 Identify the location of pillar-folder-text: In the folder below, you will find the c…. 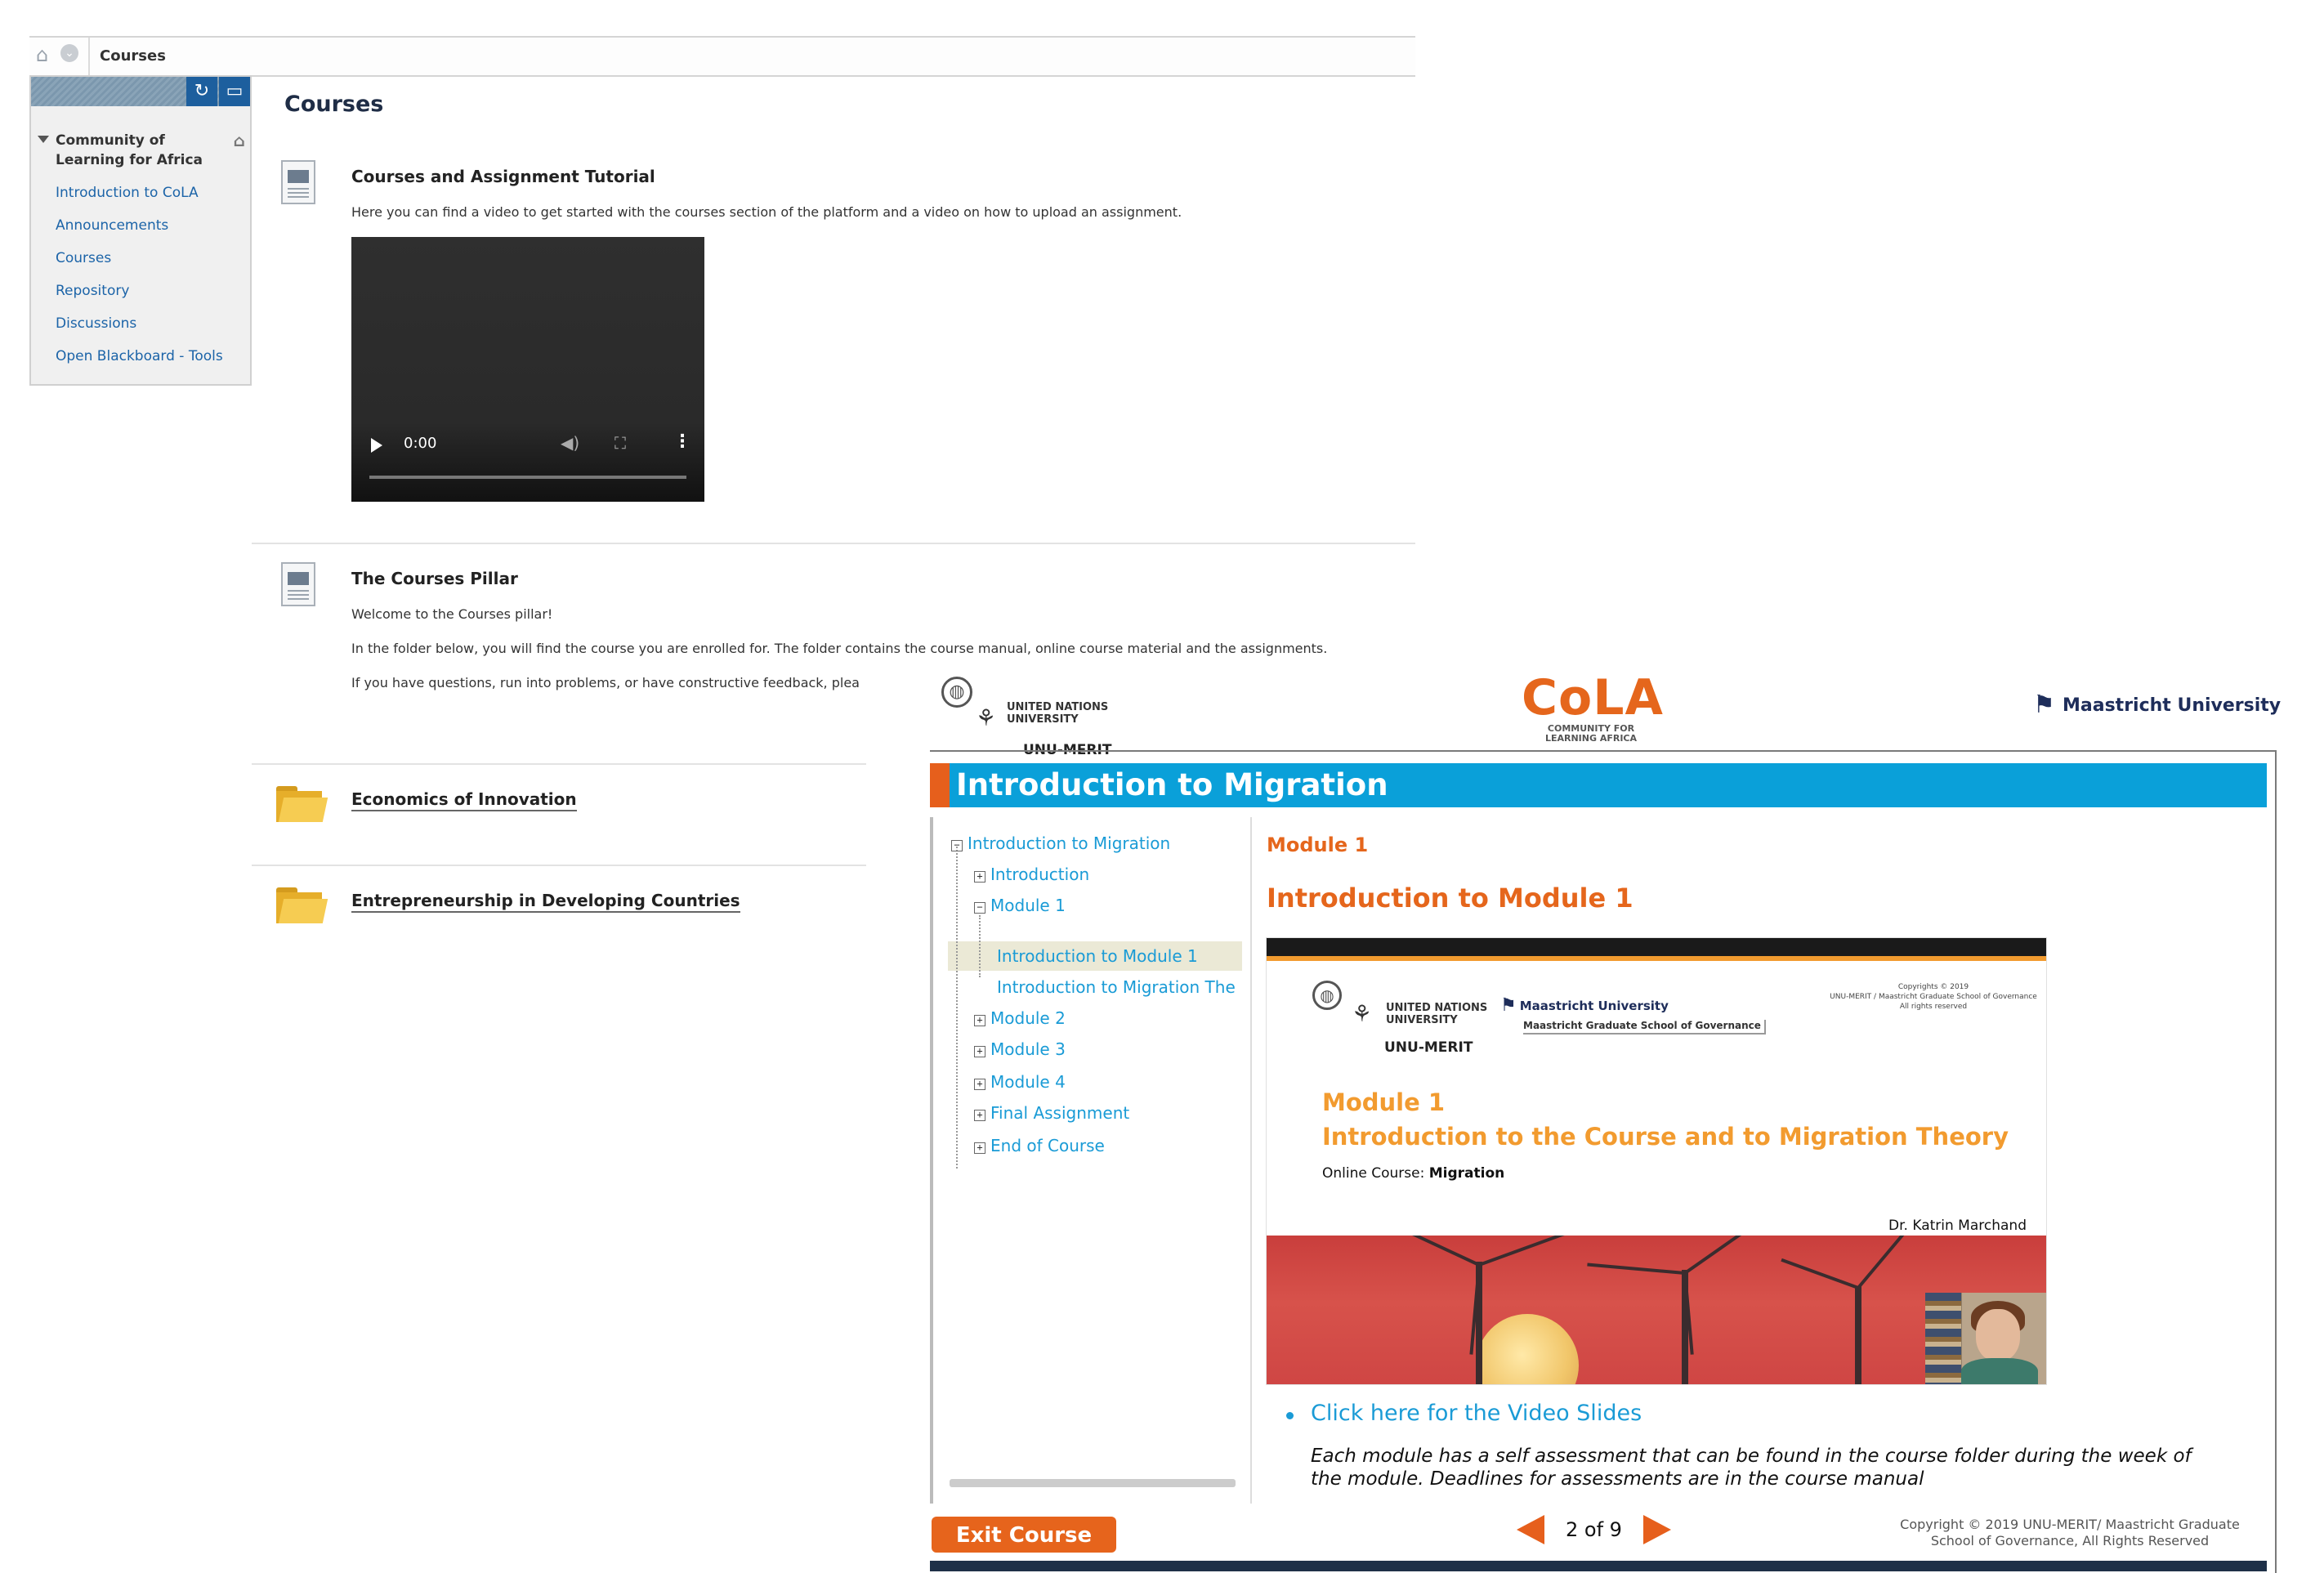
(839, 648).